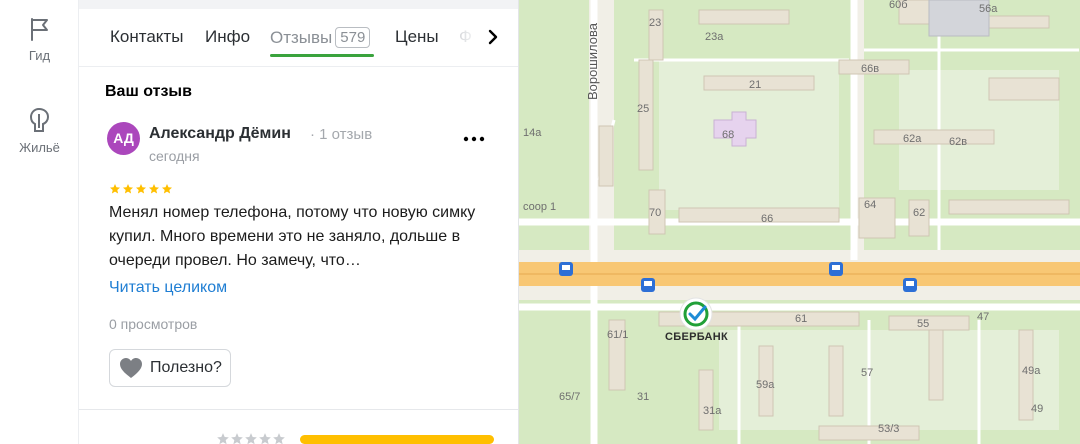  What do you see at coordinates (888, 429) in the screenshot?
I see `svg-text: 53/3` at bounding box center [888, 429].